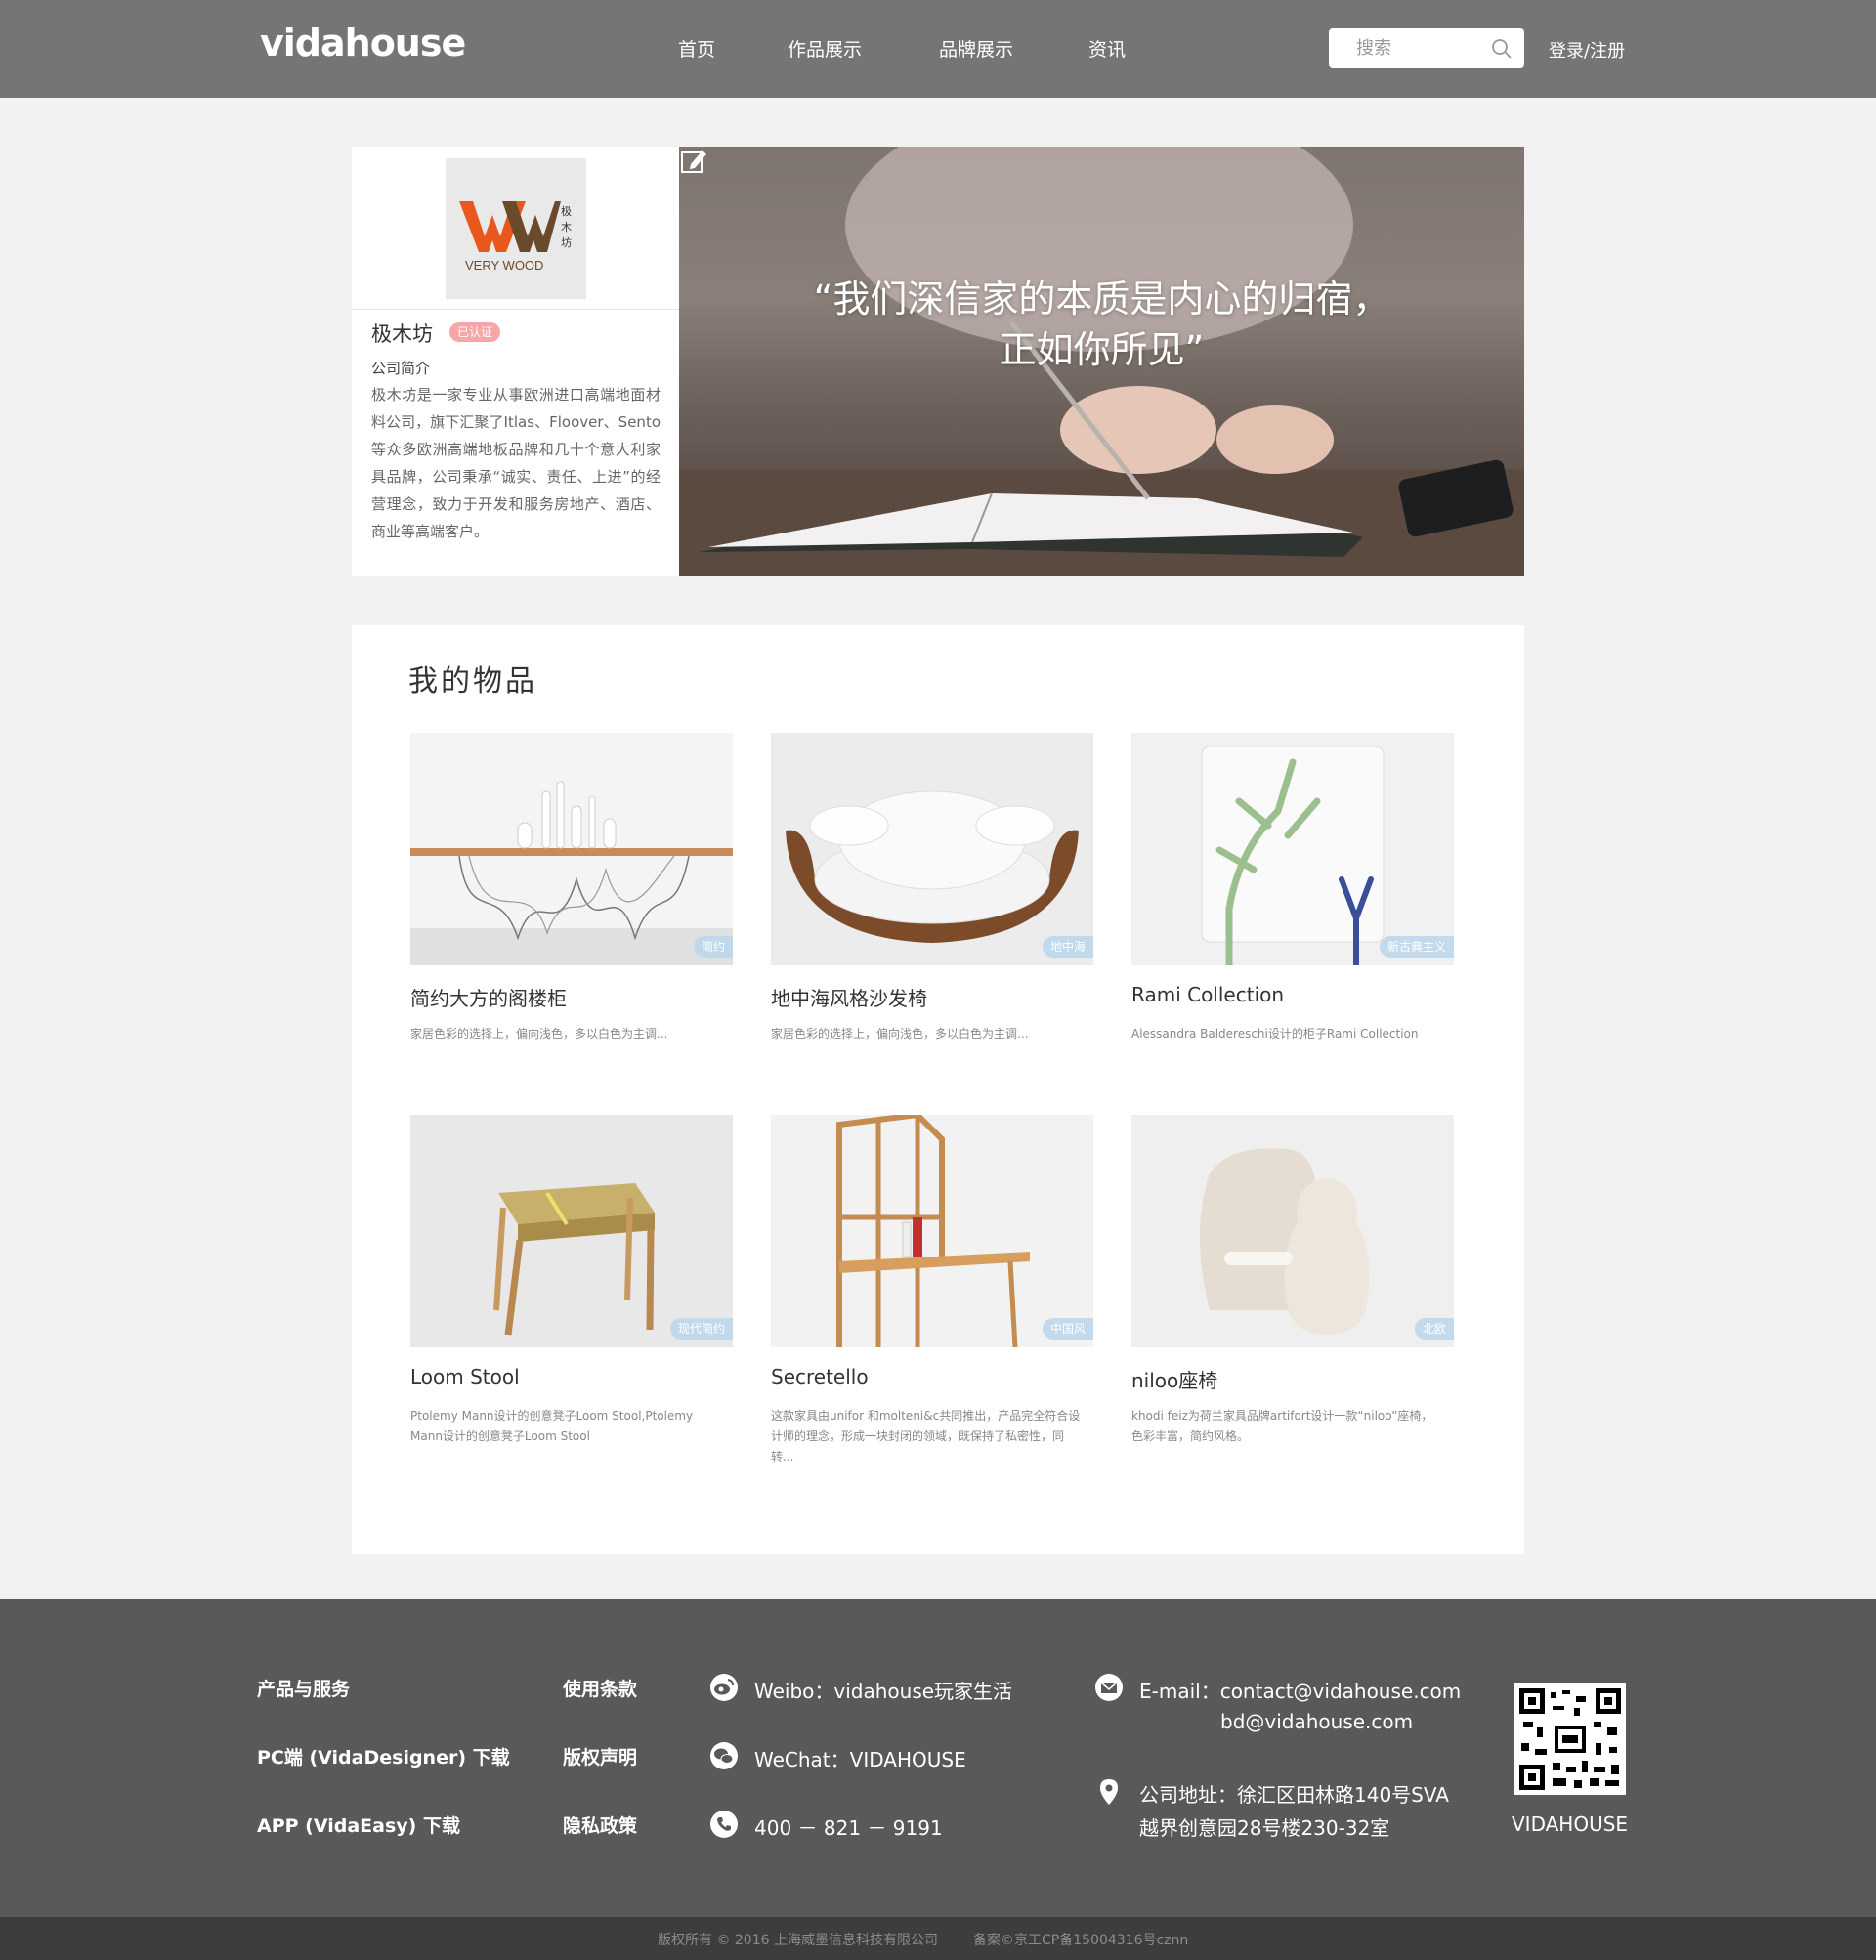  What do you see at coordinates (1081, 1940) in the screenshot?
I see `icp-text: 备案©京工CP备15004316号cznn` at bounding box center [1081, 1940].